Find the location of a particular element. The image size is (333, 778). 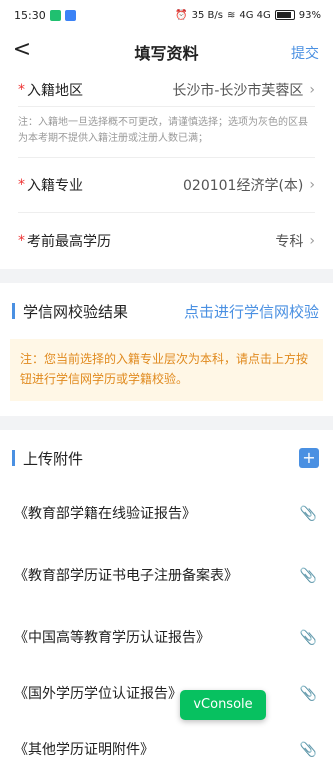

submit-button: 提交 is located at coordinates (305, 53).